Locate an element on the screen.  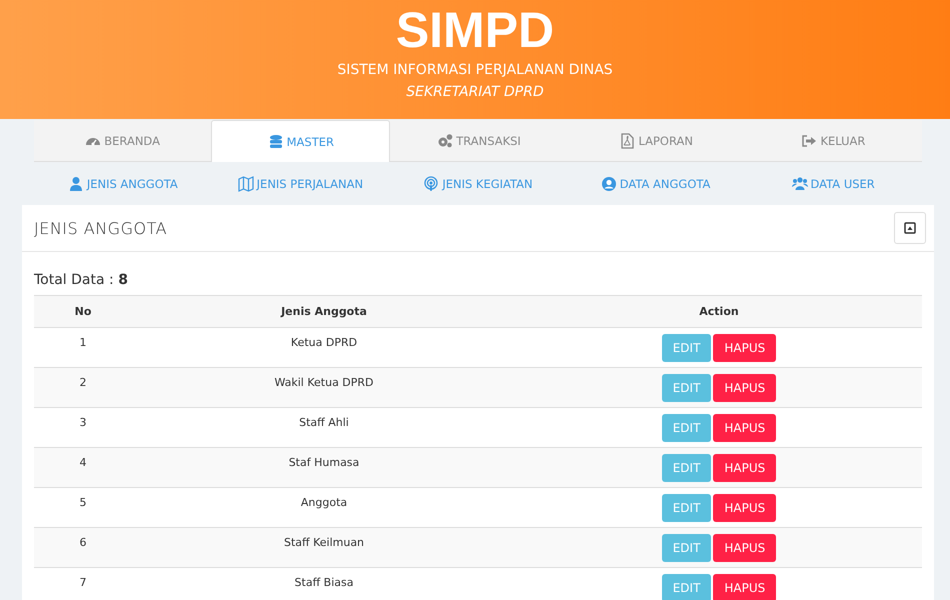
submenu-link: DATA ANGGOTA is located at coordinates (655, 183).